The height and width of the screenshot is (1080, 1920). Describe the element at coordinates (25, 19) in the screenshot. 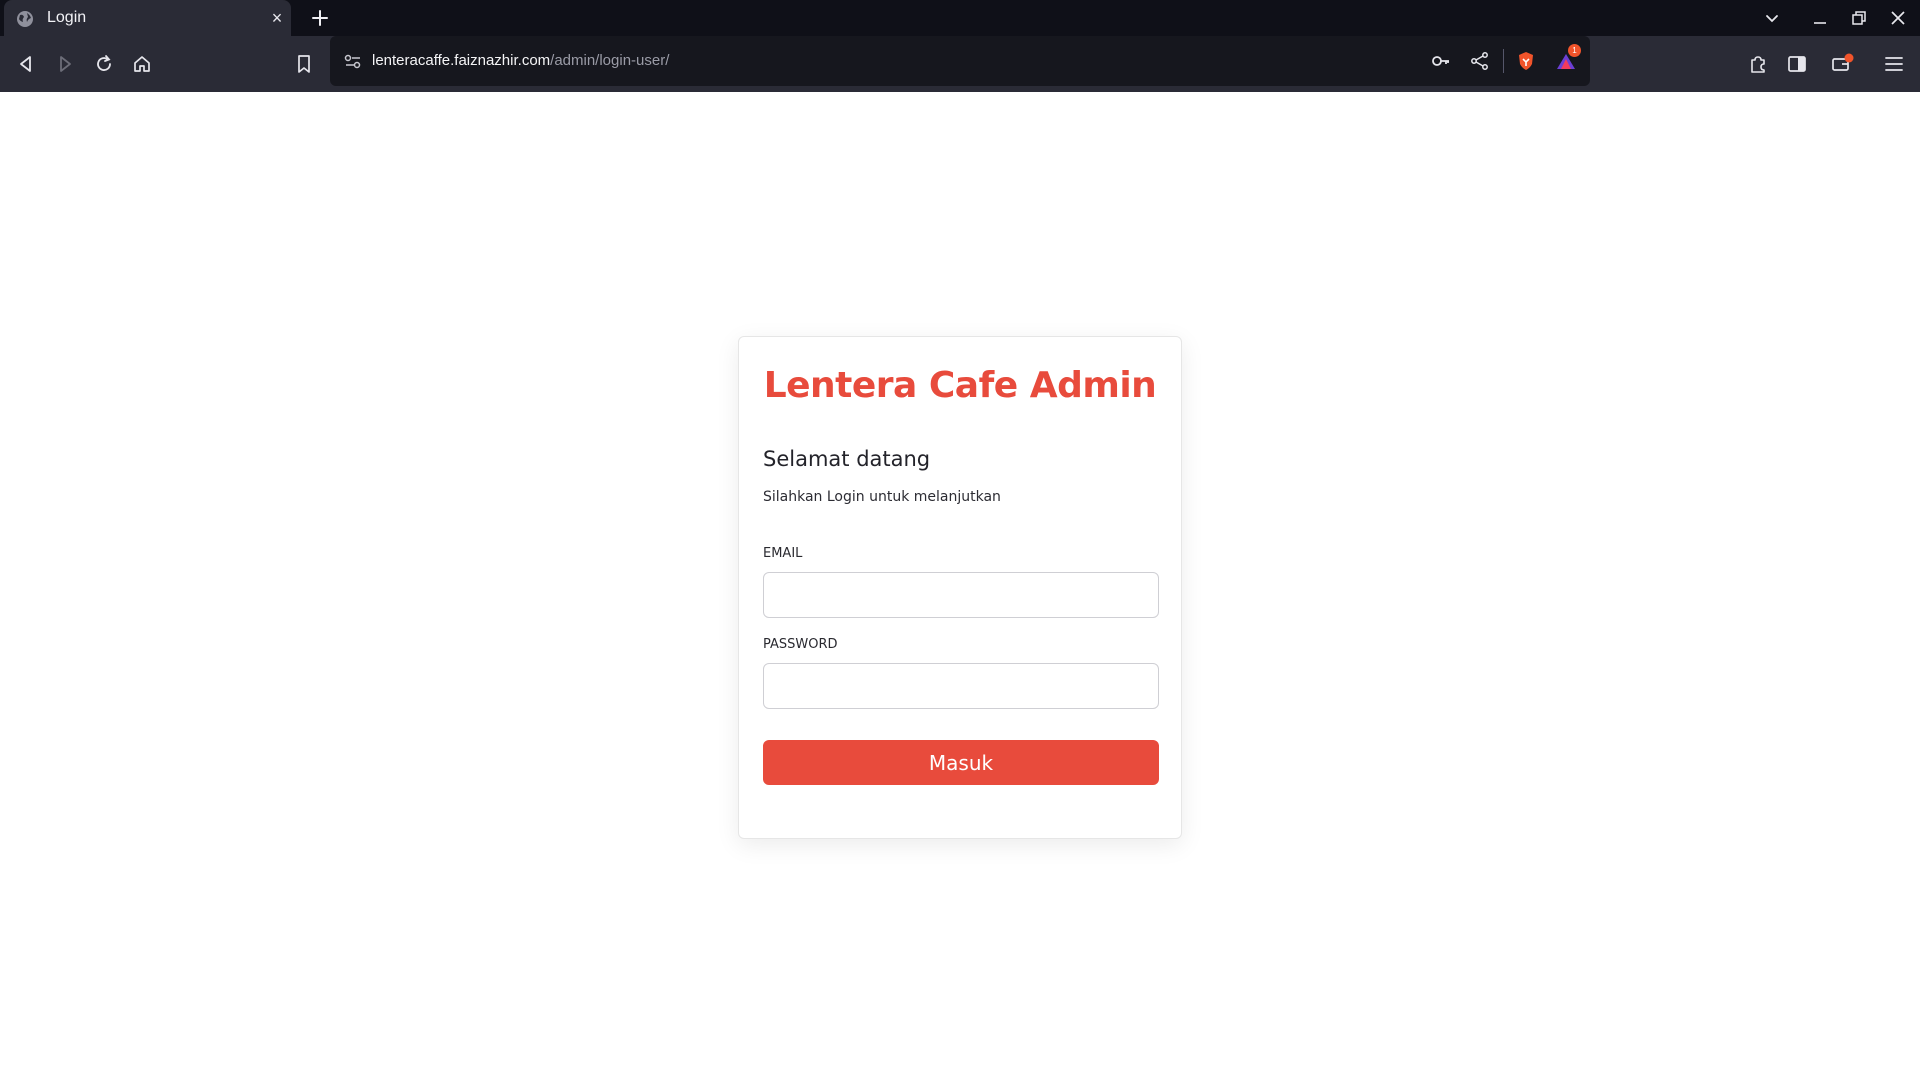

I see `globe-icon` at that location.